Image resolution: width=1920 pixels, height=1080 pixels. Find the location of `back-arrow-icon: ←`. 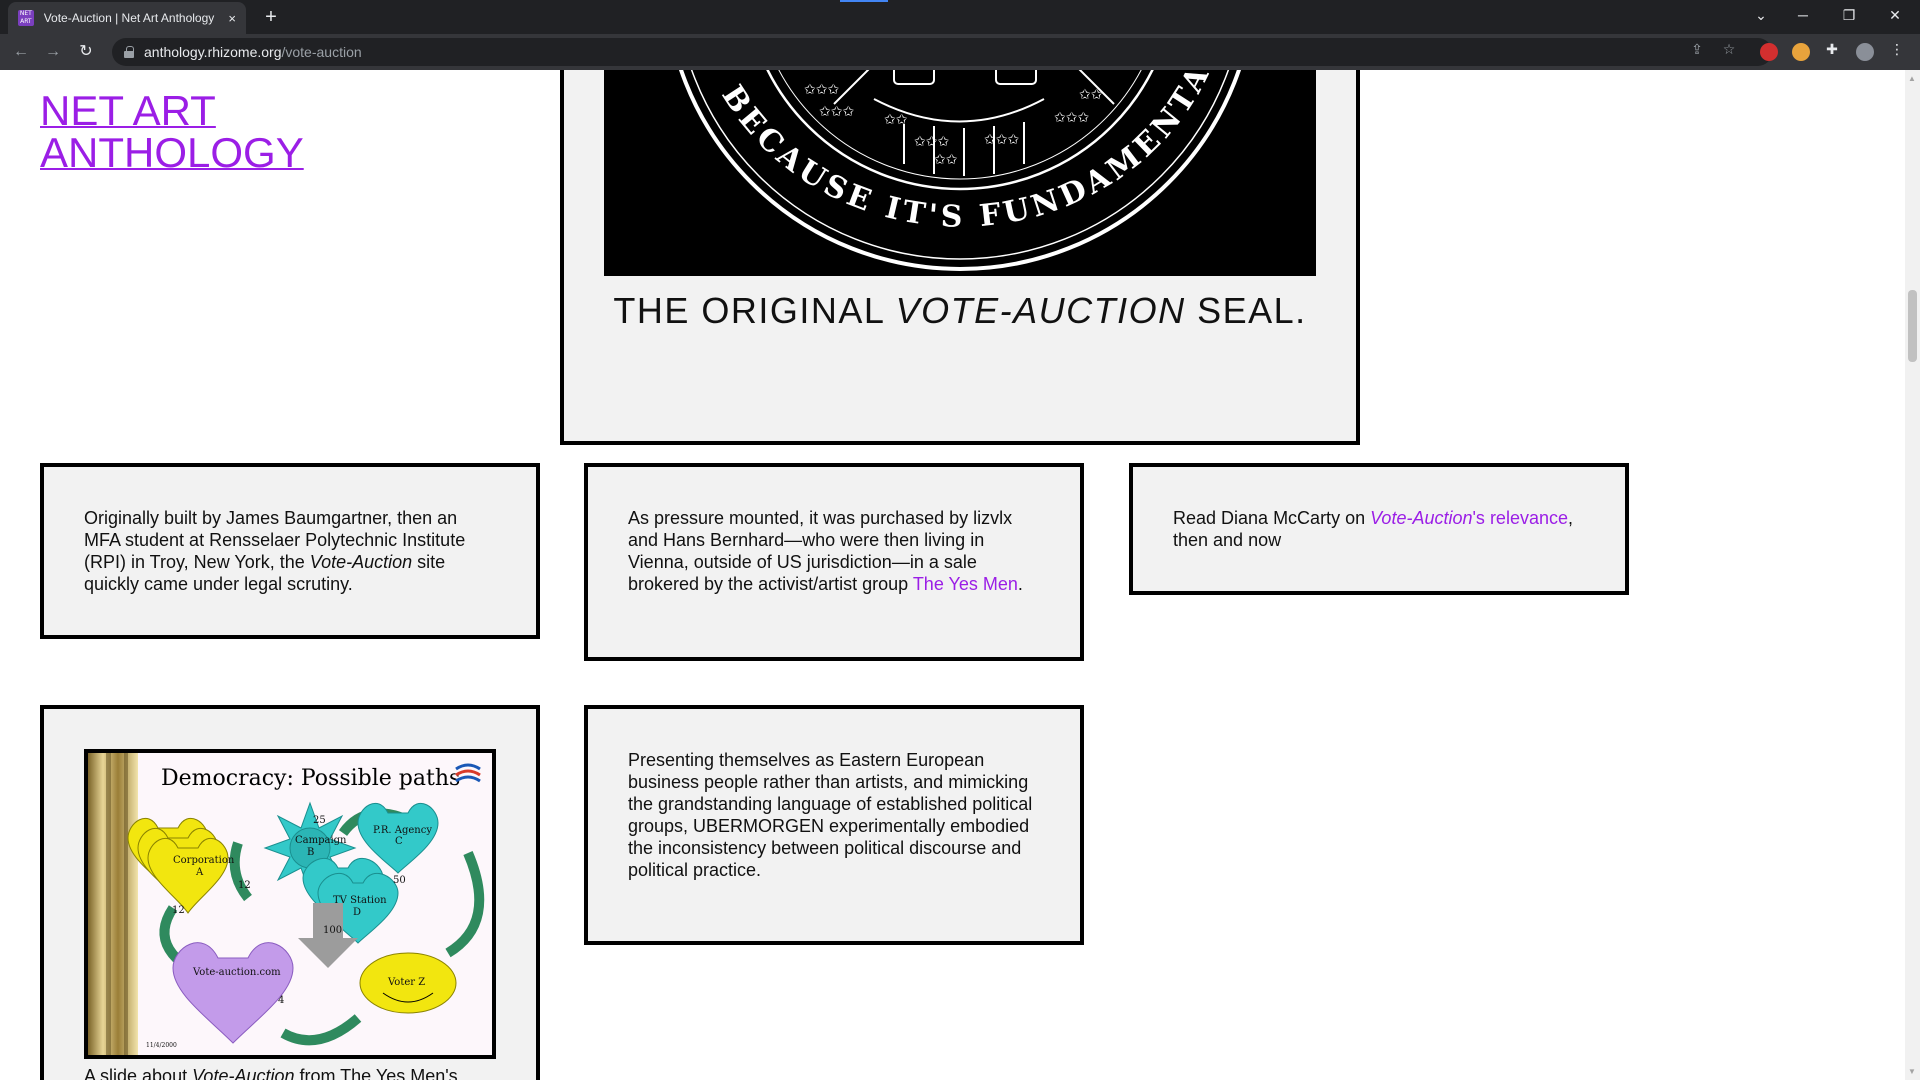

back-arrow-icon: ← is located at coordinates (21, 52).